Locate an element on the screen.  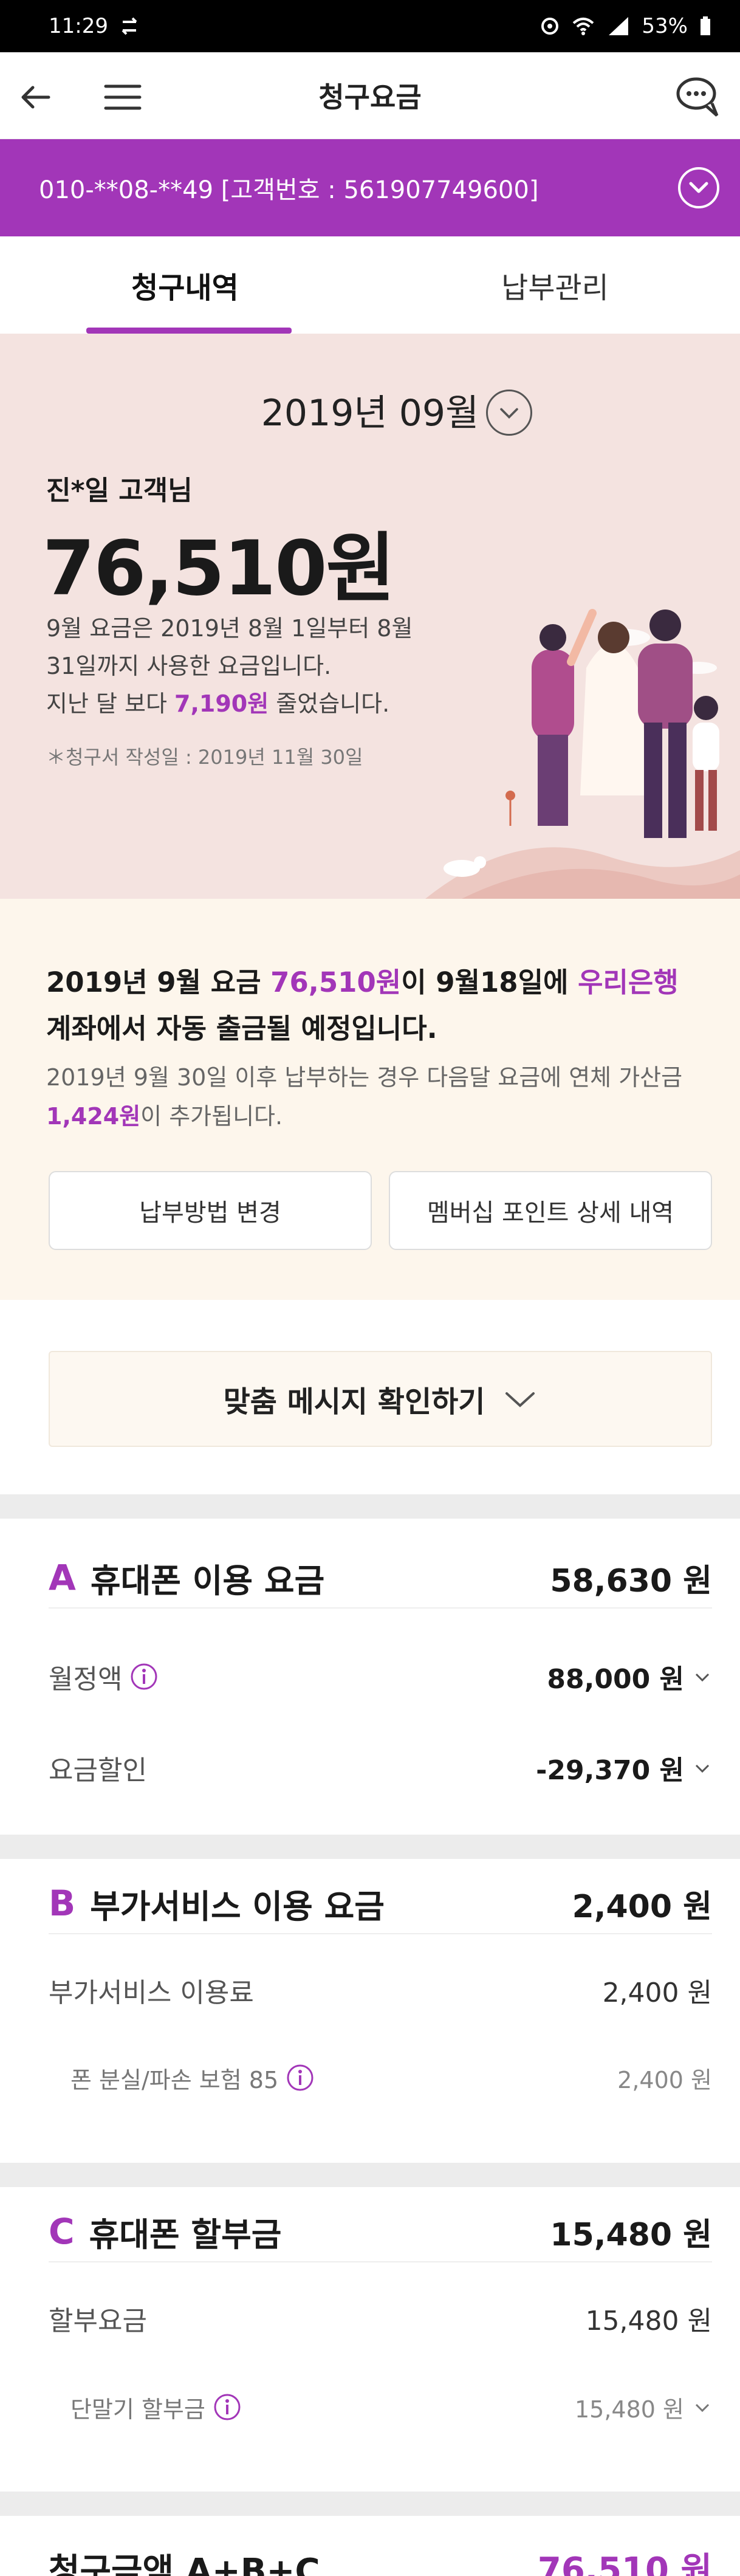
device-installment-label: 단말기 할부금 is located at coordinates (138, 2409).